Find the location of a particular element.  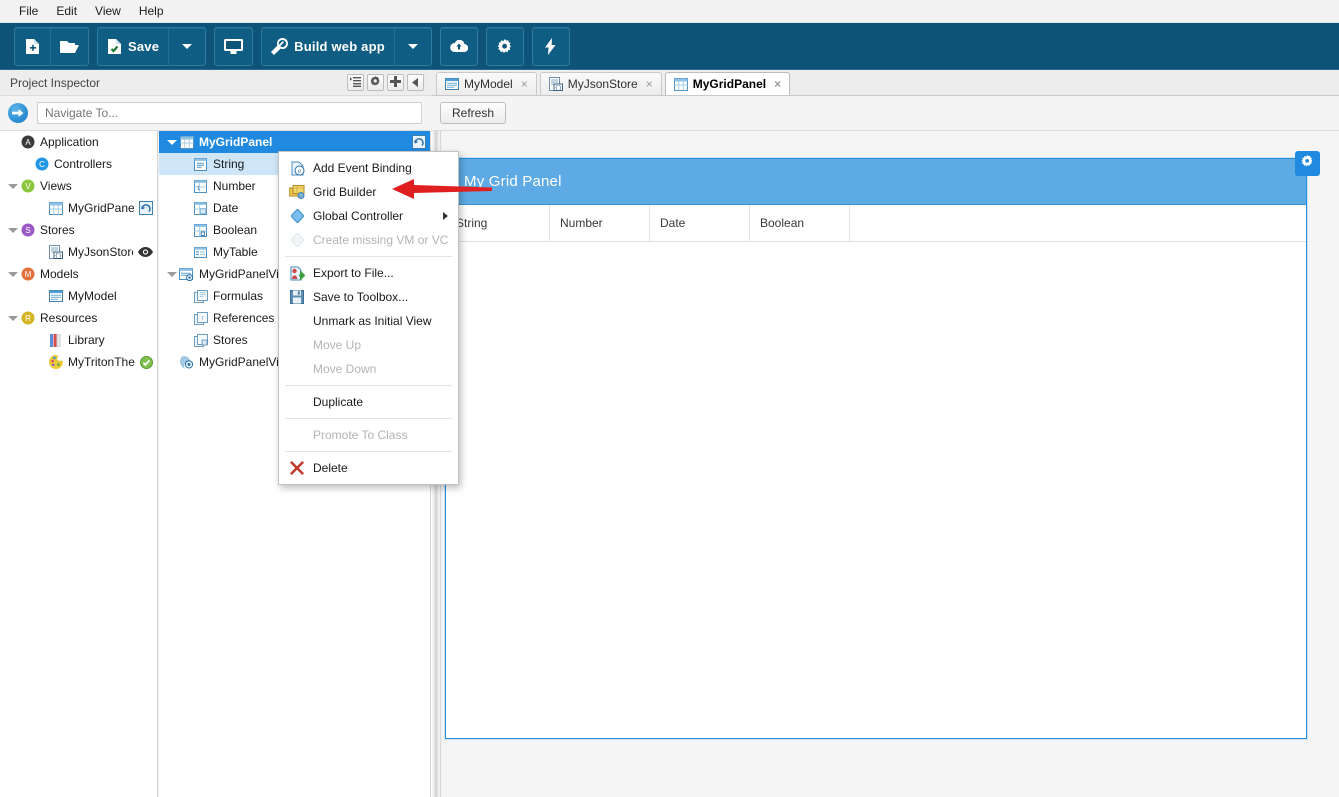

editor-tab-label: MyGridPanel is located at coordinates (729, 84).